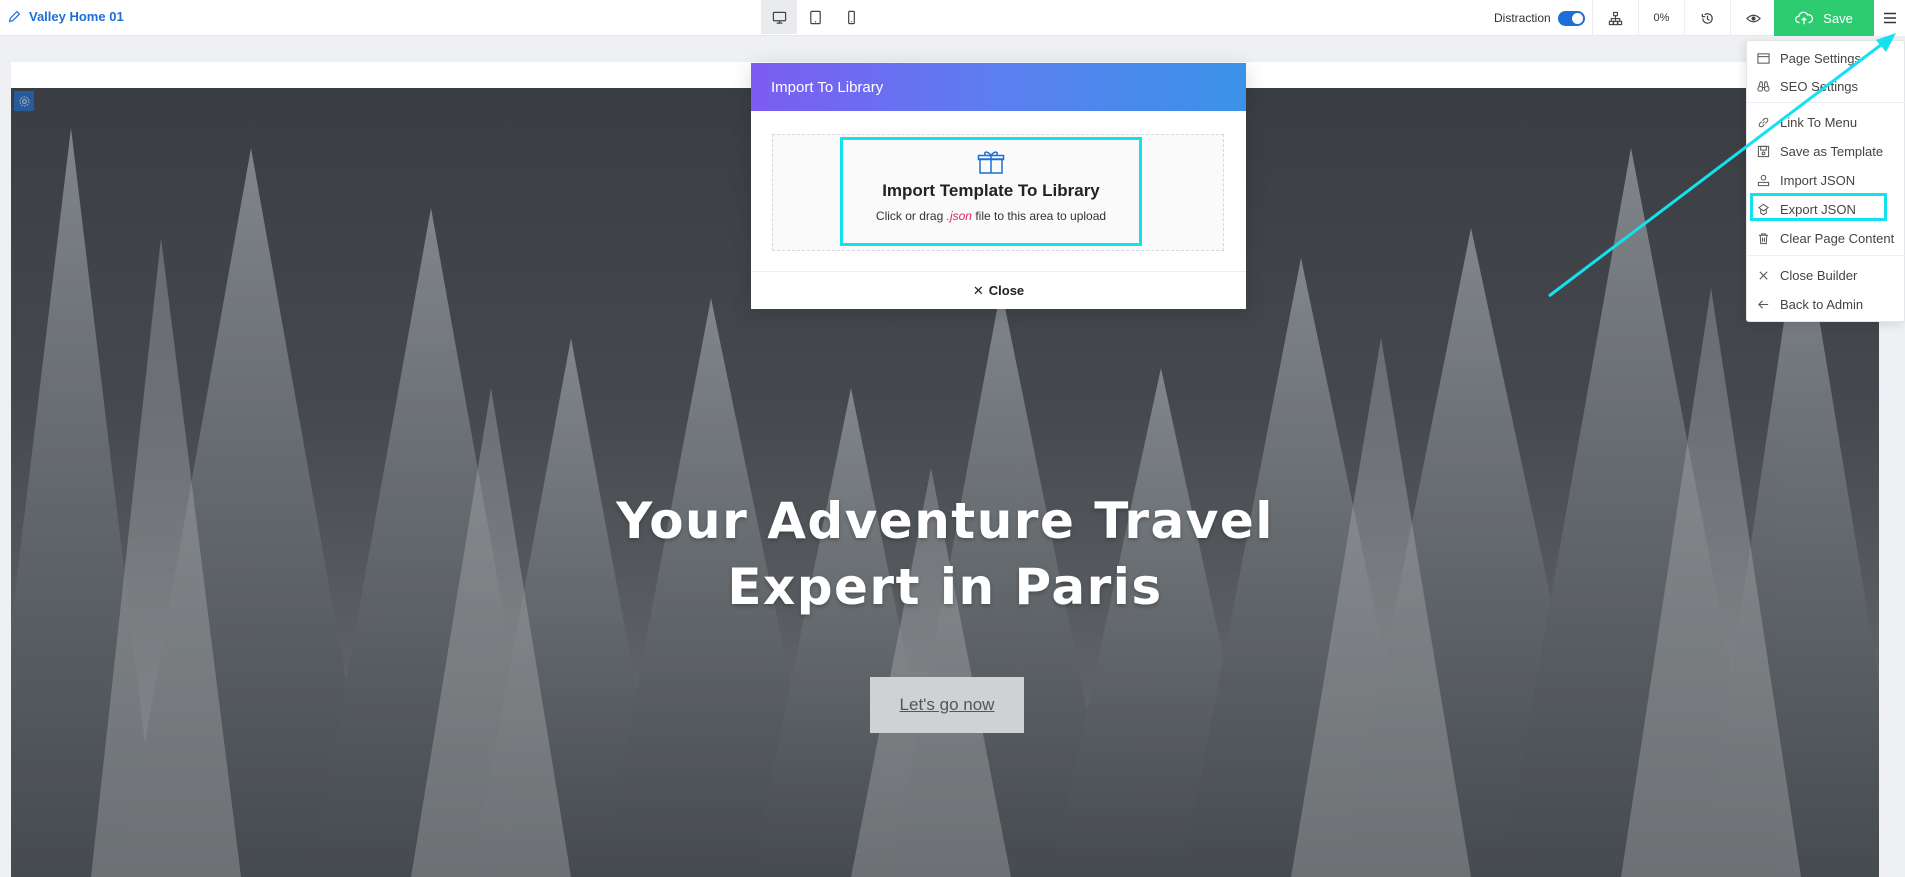  What do you see at coordinates (76, 16) in the screenshot?
I see `page-name-label: Valley Home 01` at bounding box center [76, 16].